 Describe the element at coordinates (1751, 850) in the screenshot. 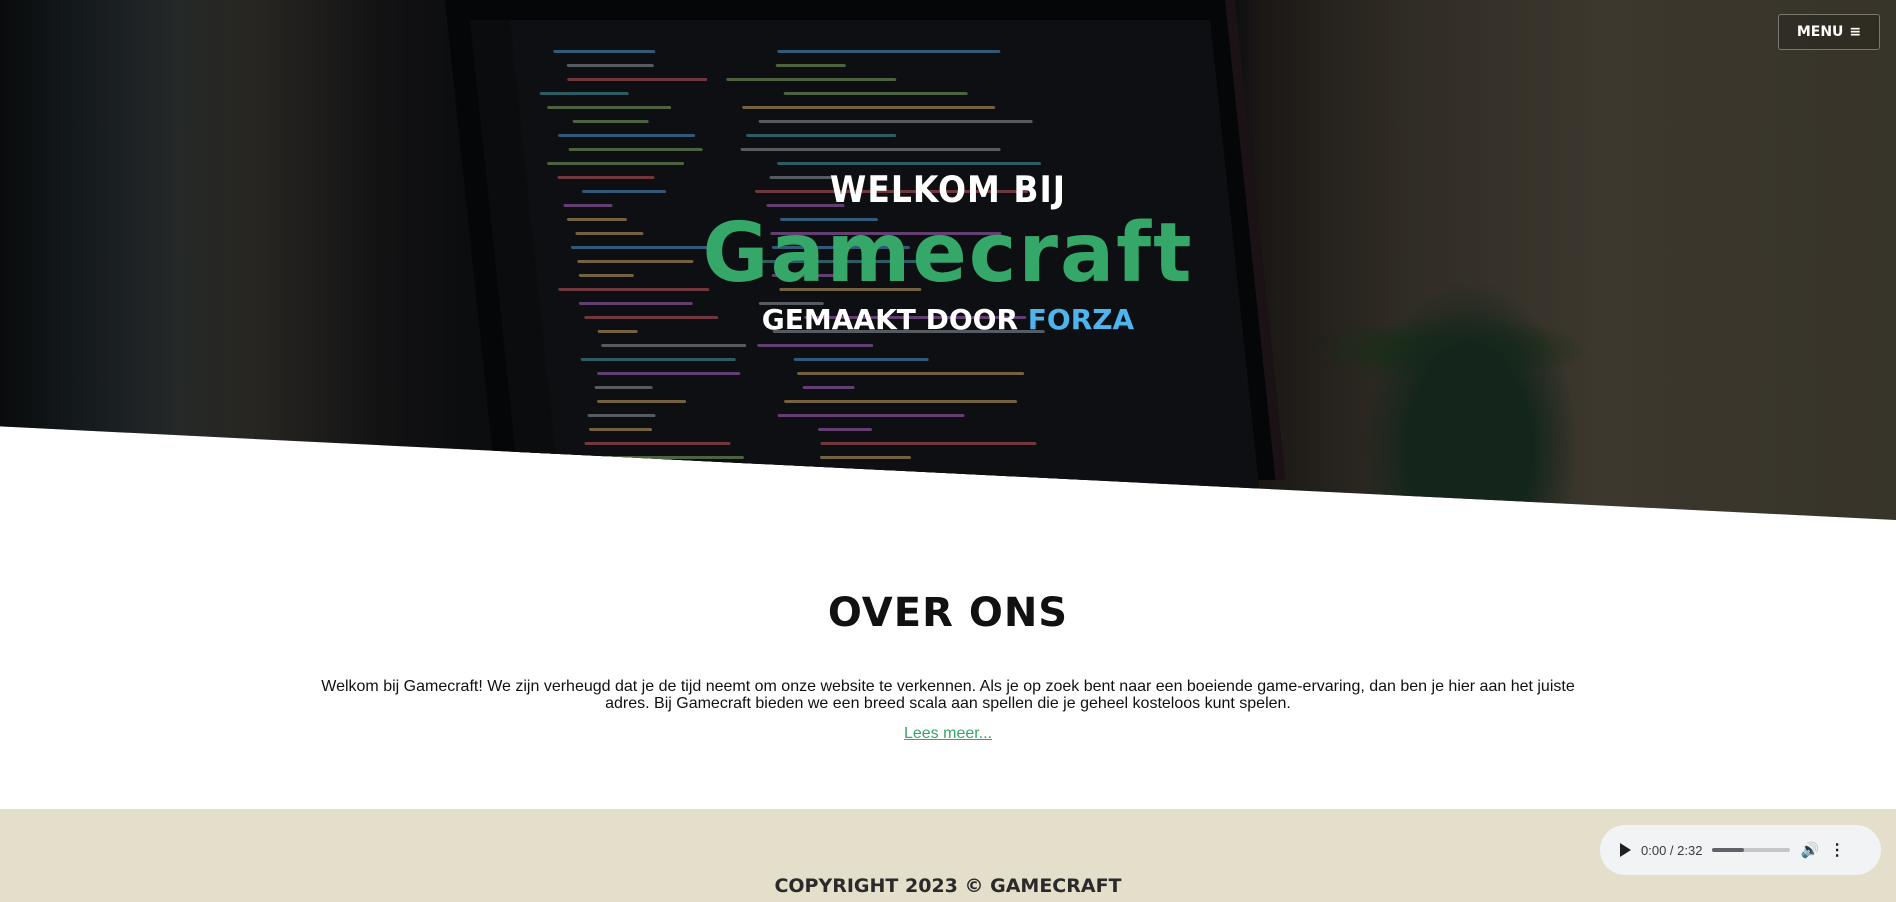

I see `audio-progress-slider` at that location.